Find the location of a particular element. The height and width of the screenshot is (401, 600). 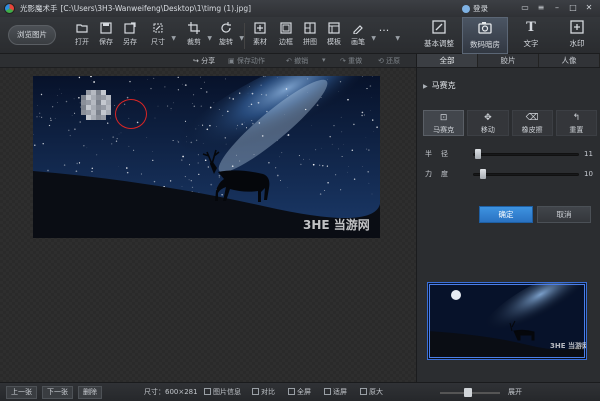

menu-icon: ≡ is located at coordinates (541, 7).